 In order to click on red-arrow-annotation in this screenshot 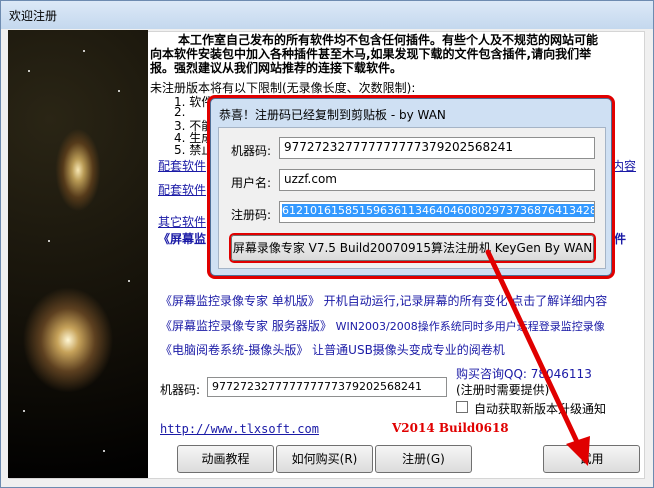, I will do `click(537, 357)`.